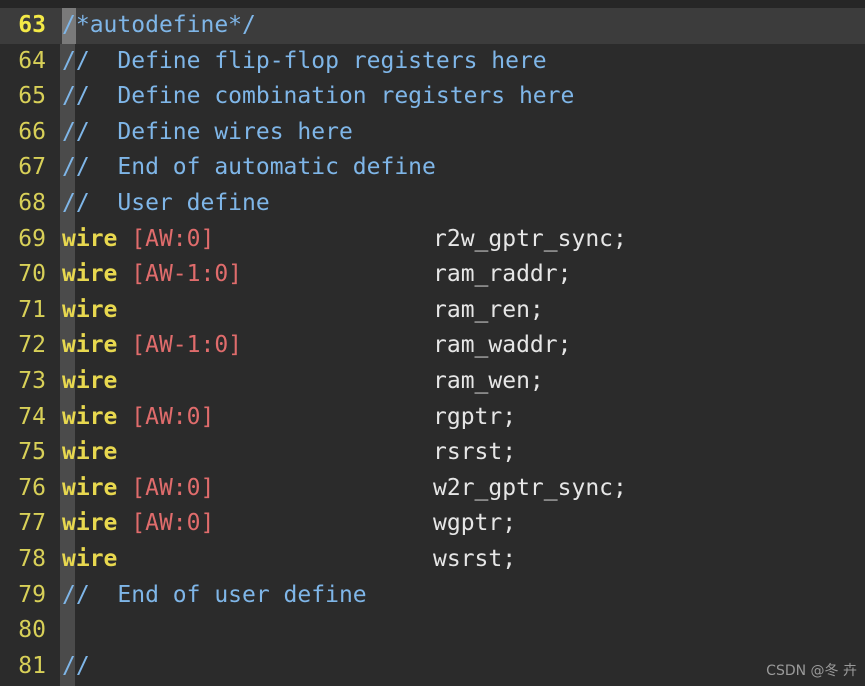 Image resolution: width=865 pixels, height=686 pixels. I want to click on line-code: // End of automatic define, so click(249, 168).